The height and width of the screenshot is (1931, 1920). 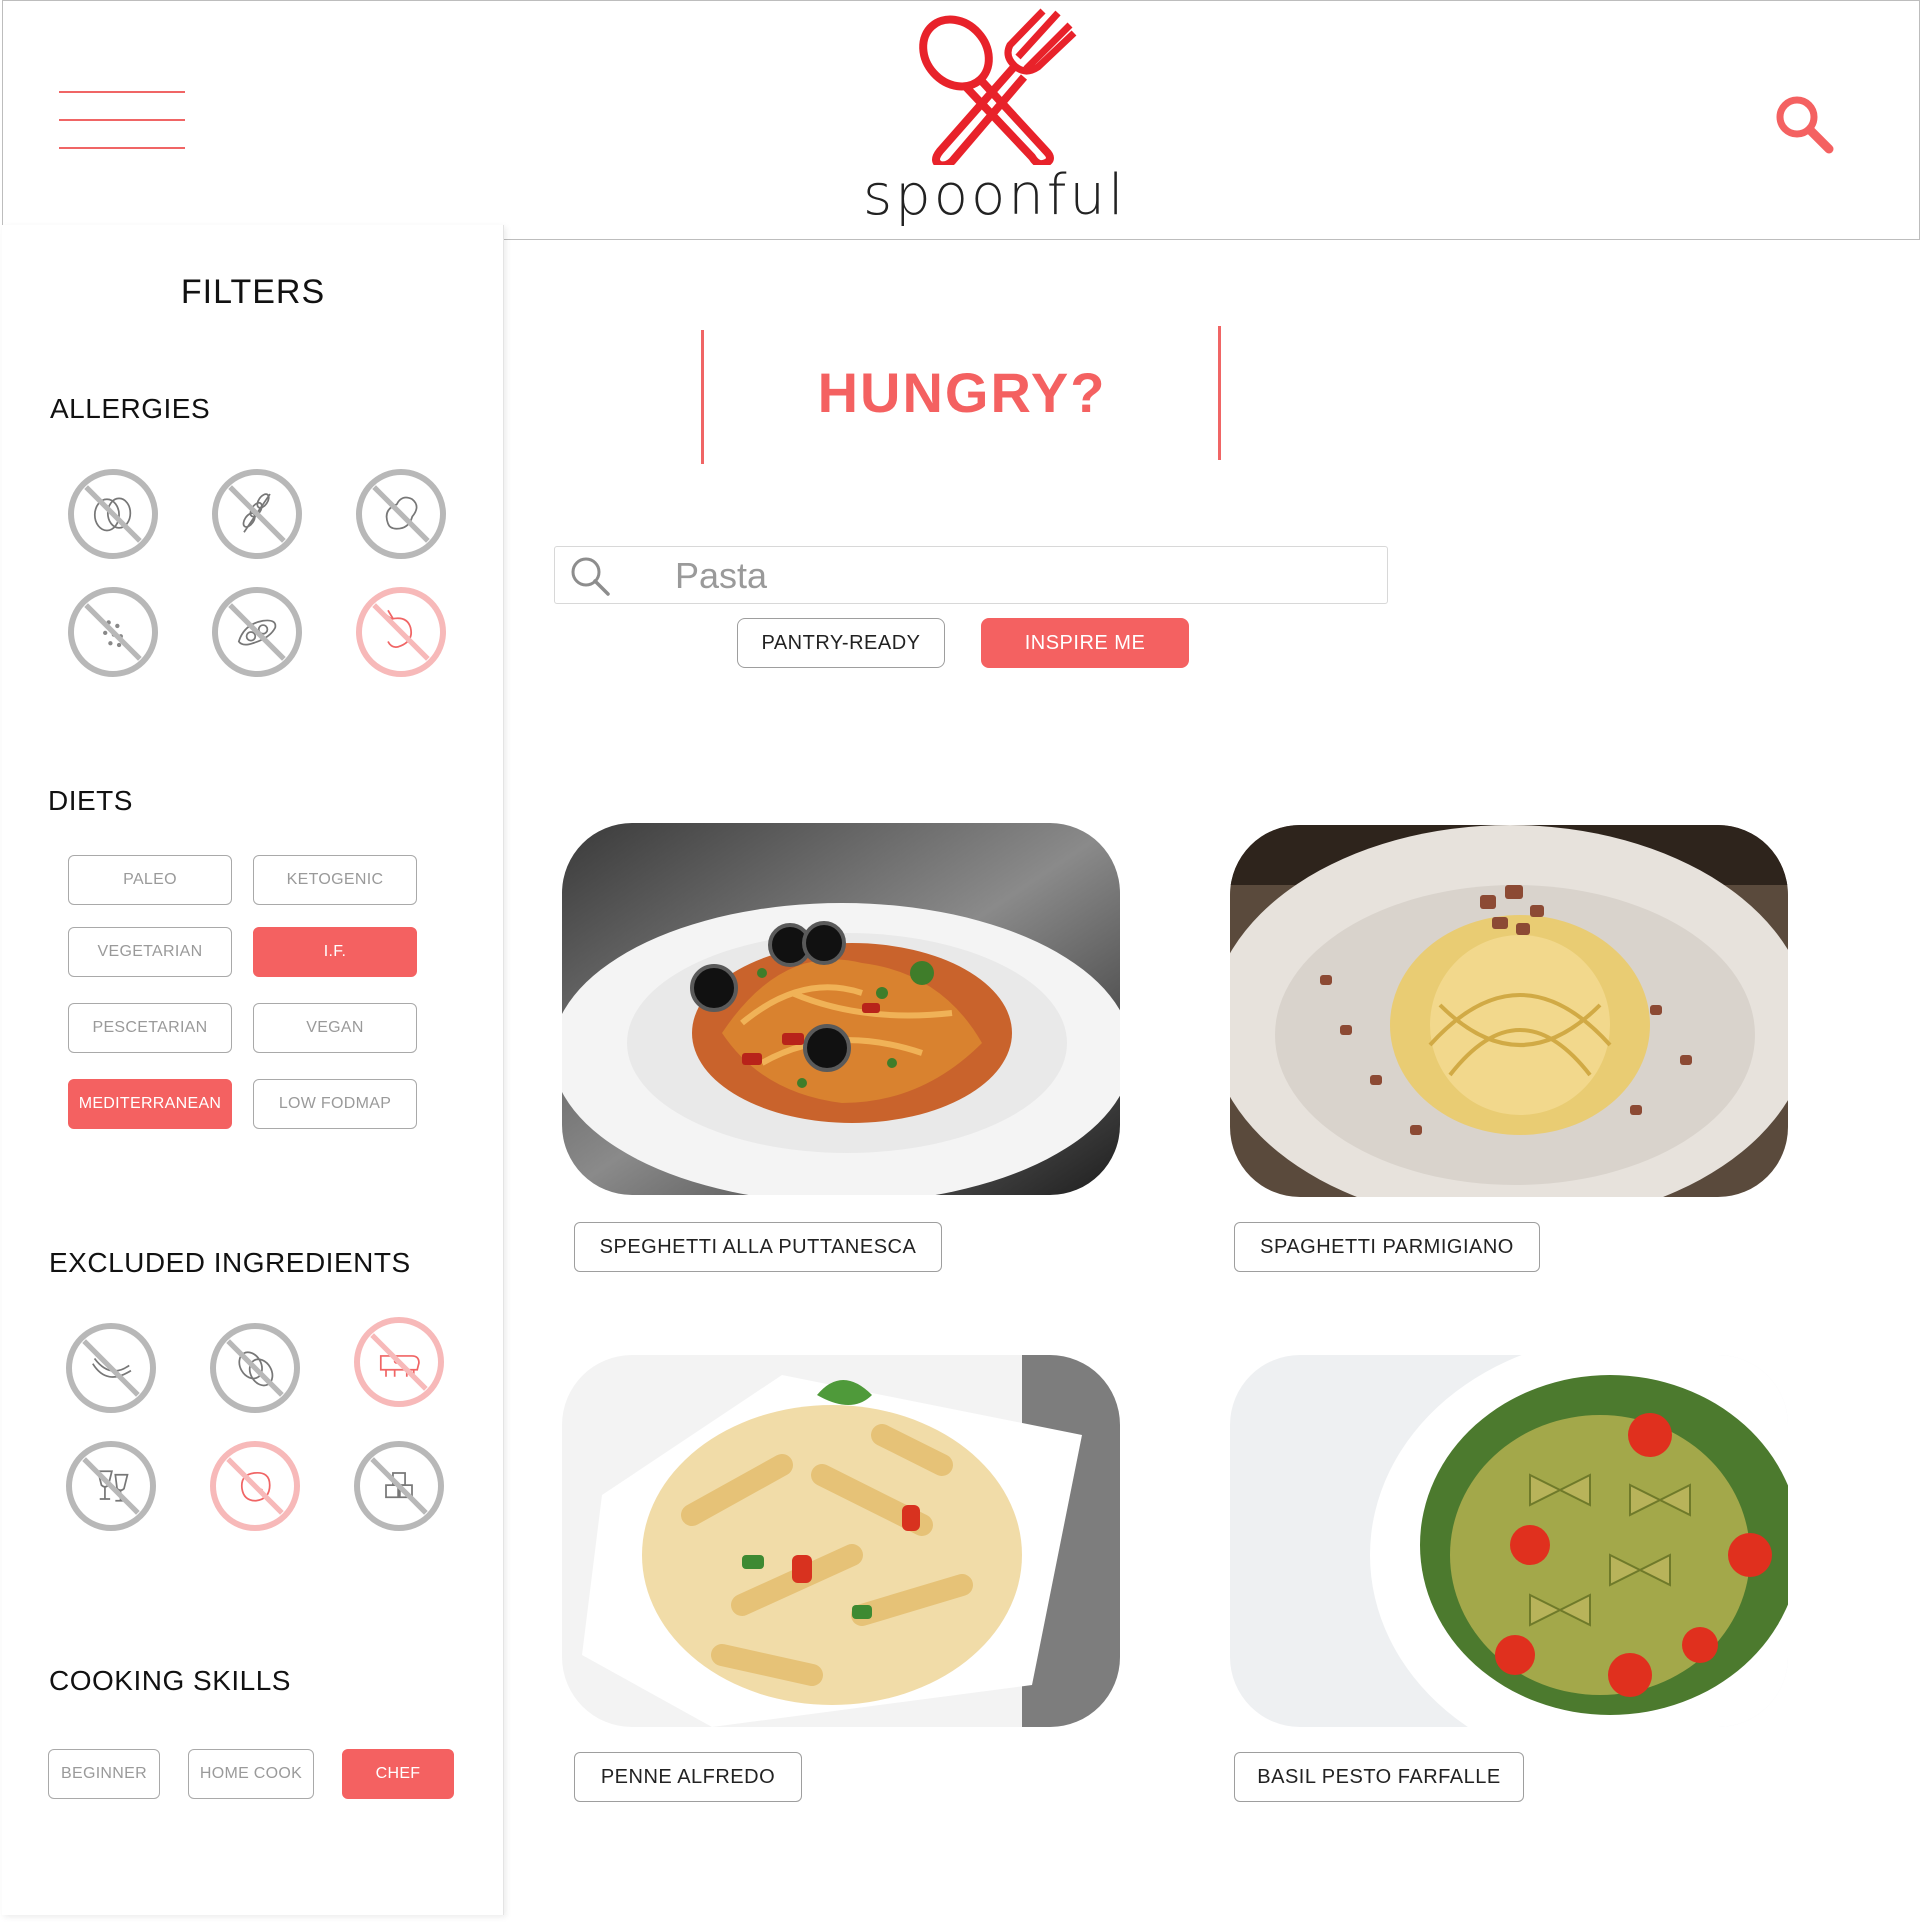 What do you see at coordinates (1509, 1011) in the screenshot?
I see `recipe-image-parmigiano` at bounding box center [1509, 1011].